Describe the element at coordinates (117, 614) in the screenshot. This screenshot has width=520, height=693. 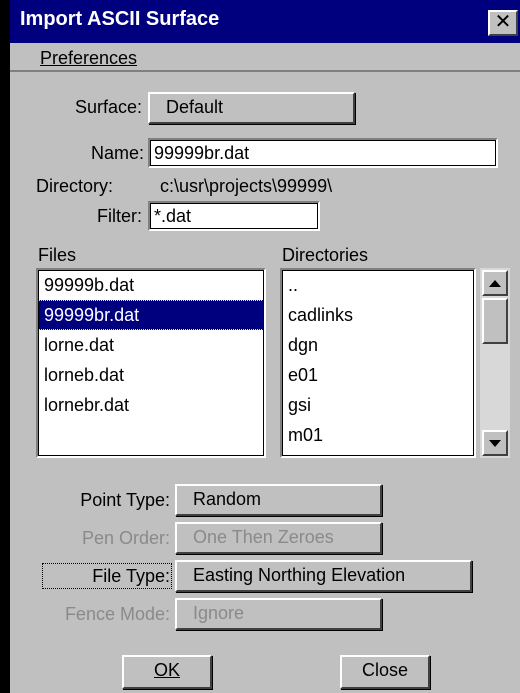
I see `fence-mode-label: Fence Mode:` at that location.